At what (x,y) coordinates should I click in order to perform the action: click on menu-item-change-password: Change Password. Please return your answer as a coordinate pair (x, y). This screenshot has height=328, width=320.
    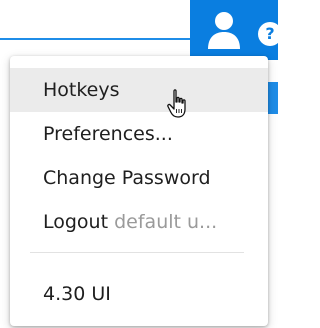
    Looking at the image, I should click on (139, 178).